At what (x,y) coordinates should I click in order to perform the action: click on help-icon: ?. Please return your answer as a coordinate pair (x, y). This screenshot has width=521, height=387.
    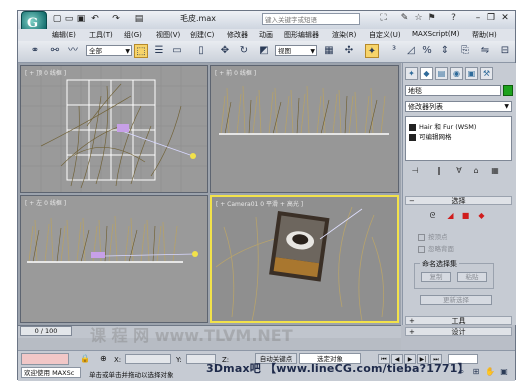
    Looking at the image, I should click on (453, 18).